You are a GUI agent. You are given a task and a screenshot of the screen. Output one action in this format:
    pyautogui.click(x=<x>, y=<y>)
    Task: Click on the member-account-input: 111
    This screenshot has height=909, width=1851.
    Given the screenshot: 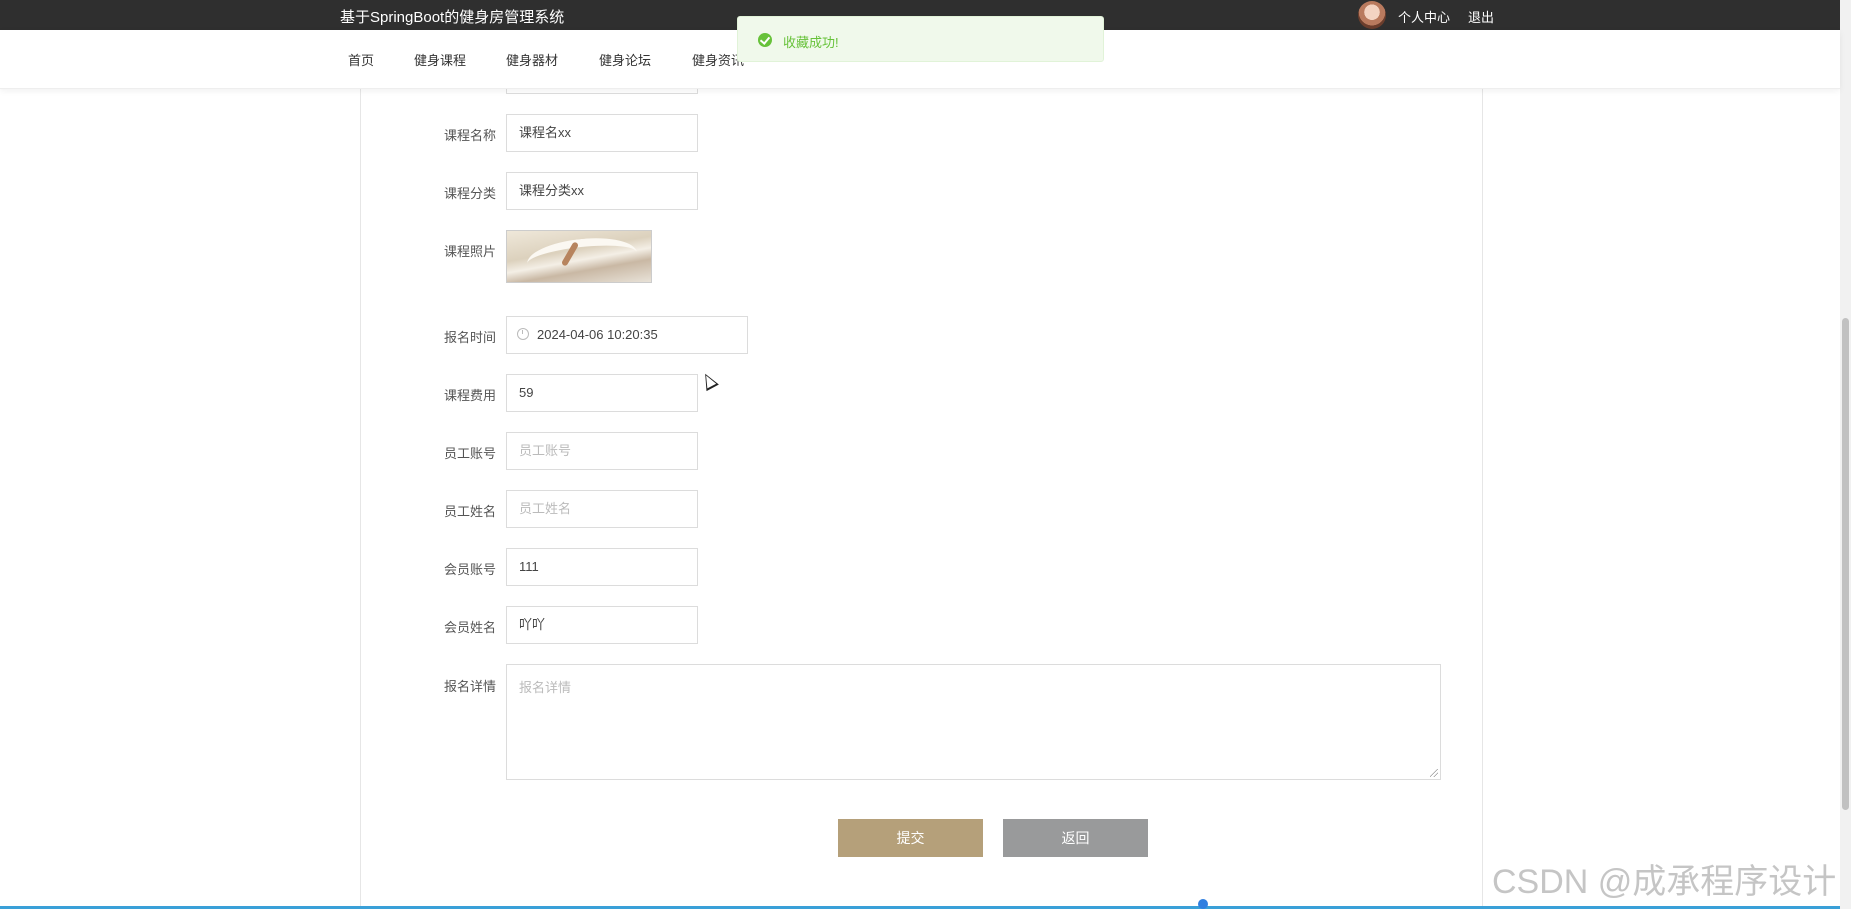 What is the action you would take?
    pyautogui.click(x=602, y=567)
    